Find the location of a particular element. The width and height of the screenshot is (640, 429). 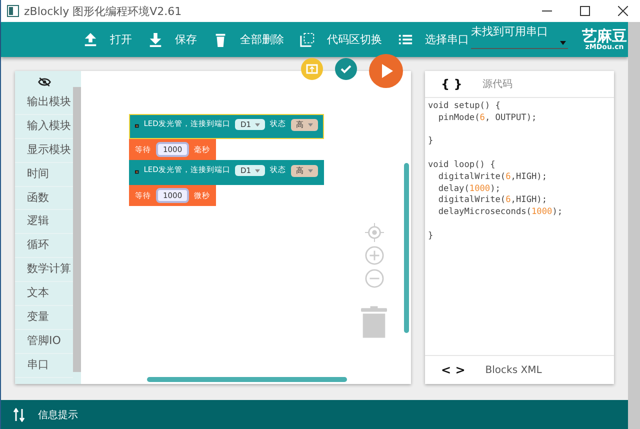

code-tab: 源代码 is located at coordinates (497, 84).